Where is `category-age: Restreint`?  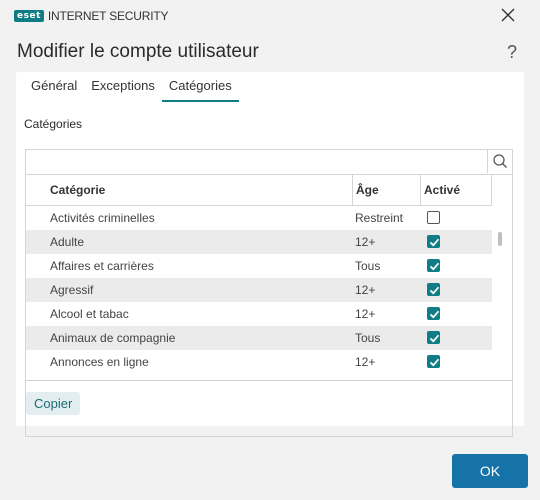
category-age: Restreint is located at coordinates (379, 218).